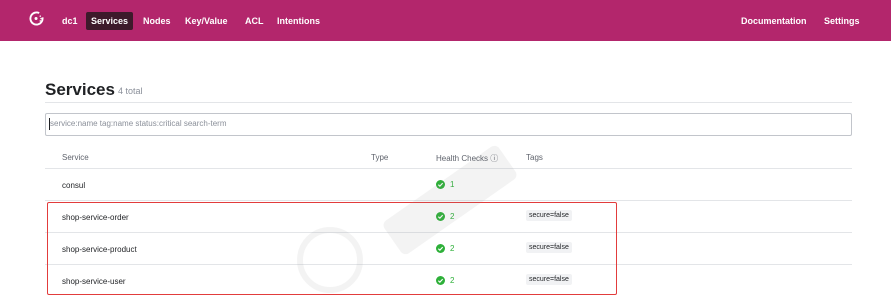 The width and height of the screenshot is (891, 308). I want to click on nav-settings: Settings, so click(842, 21).